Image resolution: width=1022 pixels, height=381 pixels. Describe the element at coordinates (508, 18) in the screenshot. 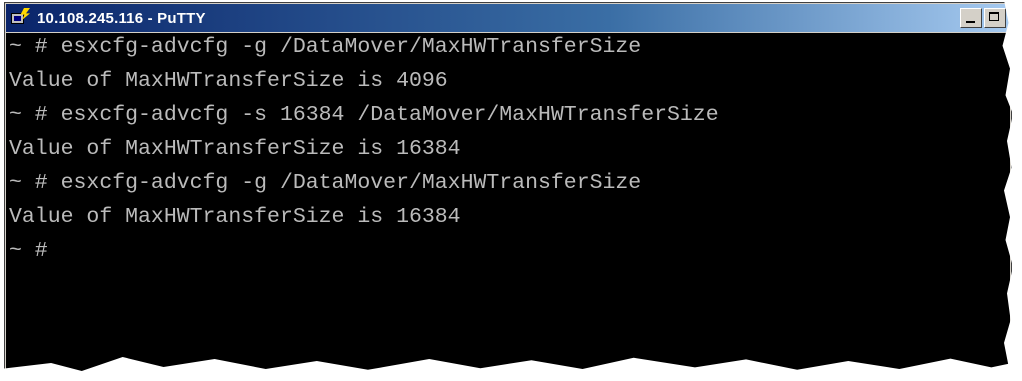

I see `title-bar: 10.108.245.116 - PuTTY` at that location.